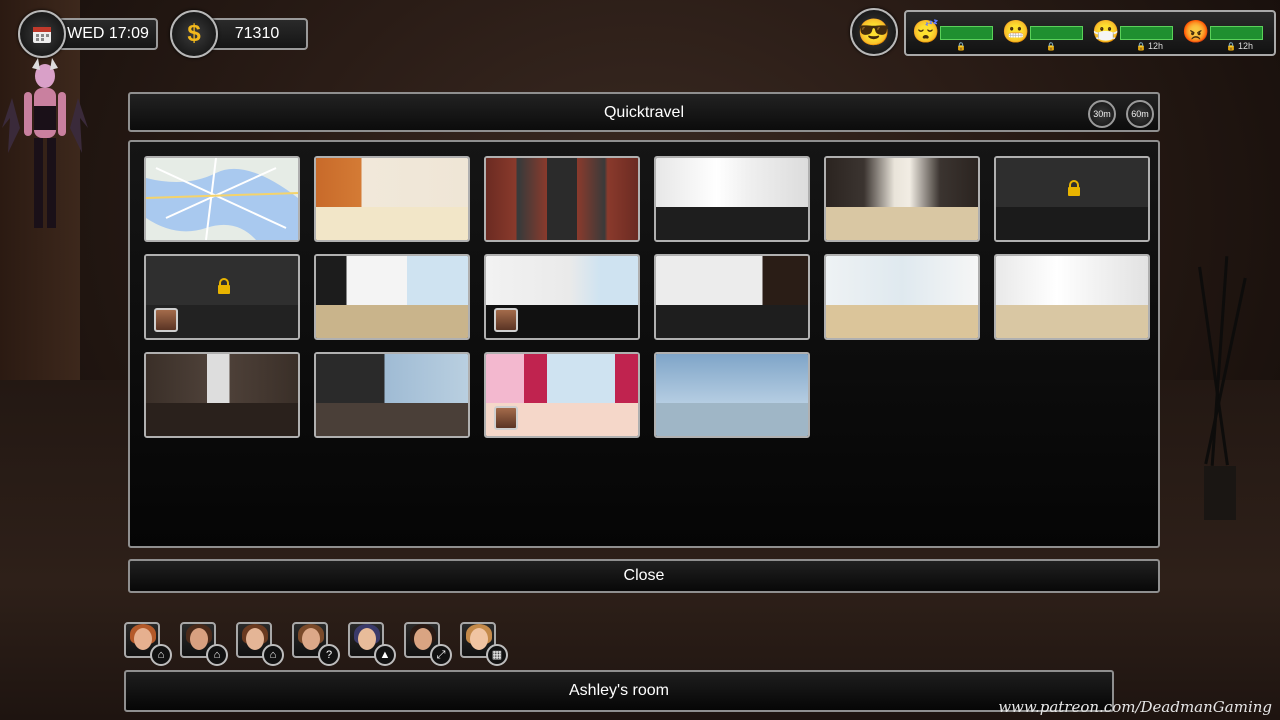 This screenshot has width=1280, height=720. What do you see at coordinates (385, 655) in the screenshot?
I see `police-hat-icon: ▲` at bounding box center [385, 655].